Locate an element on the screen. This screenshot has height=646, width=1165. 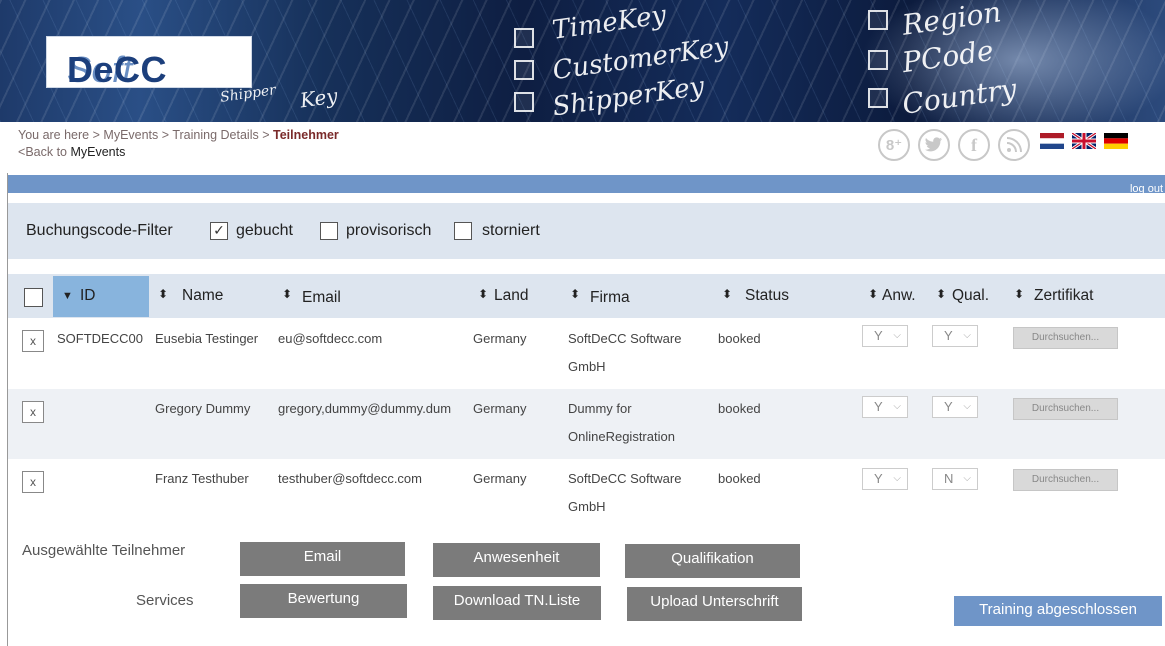
upload-signature-button: Upload Unterschrift is located at coordinates (714, 604).